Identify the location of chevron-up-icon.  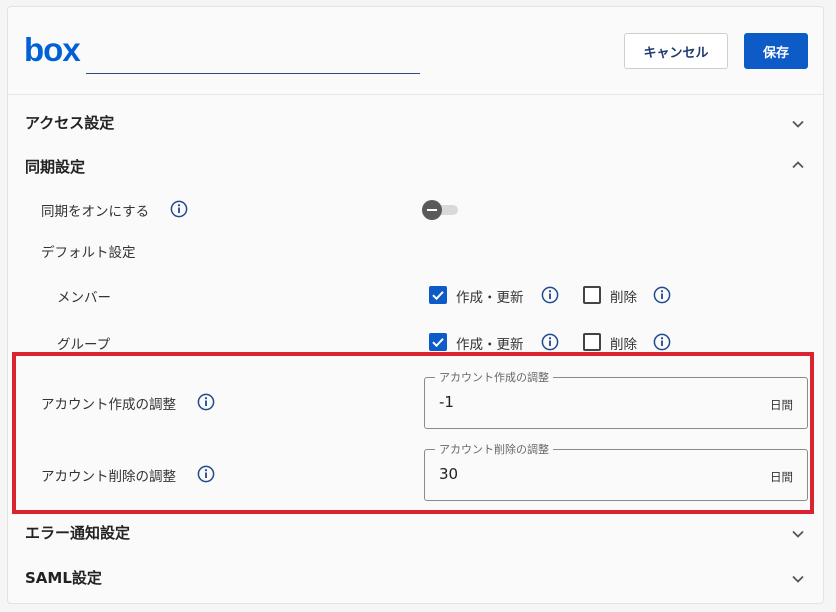
(798, 165).